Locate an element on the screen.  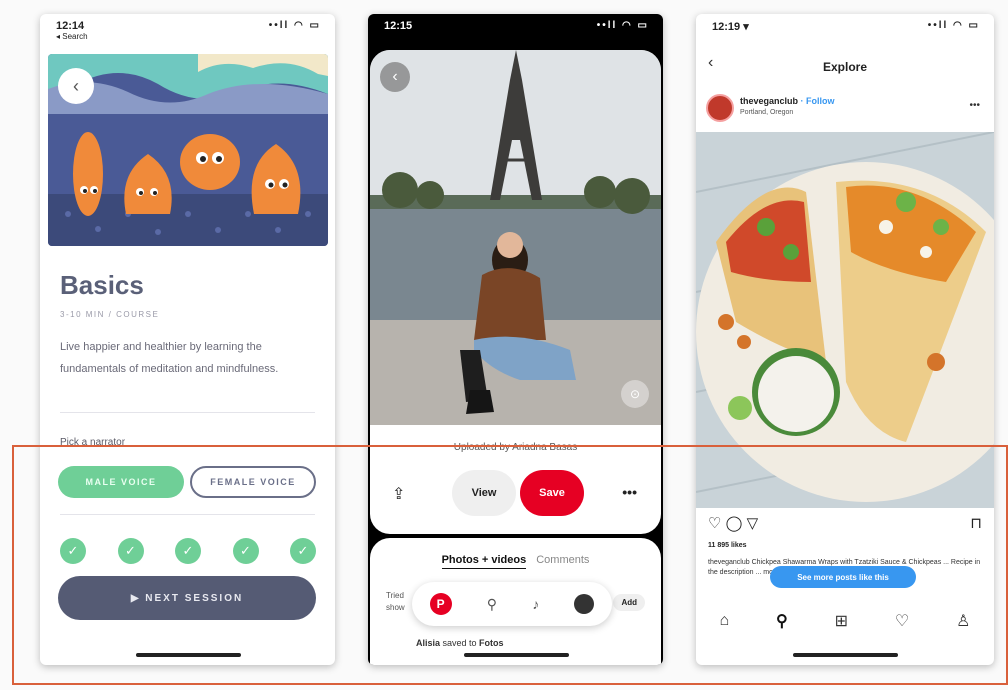
status-time: 12:19 ▾ is located at coordinates (730, 27).